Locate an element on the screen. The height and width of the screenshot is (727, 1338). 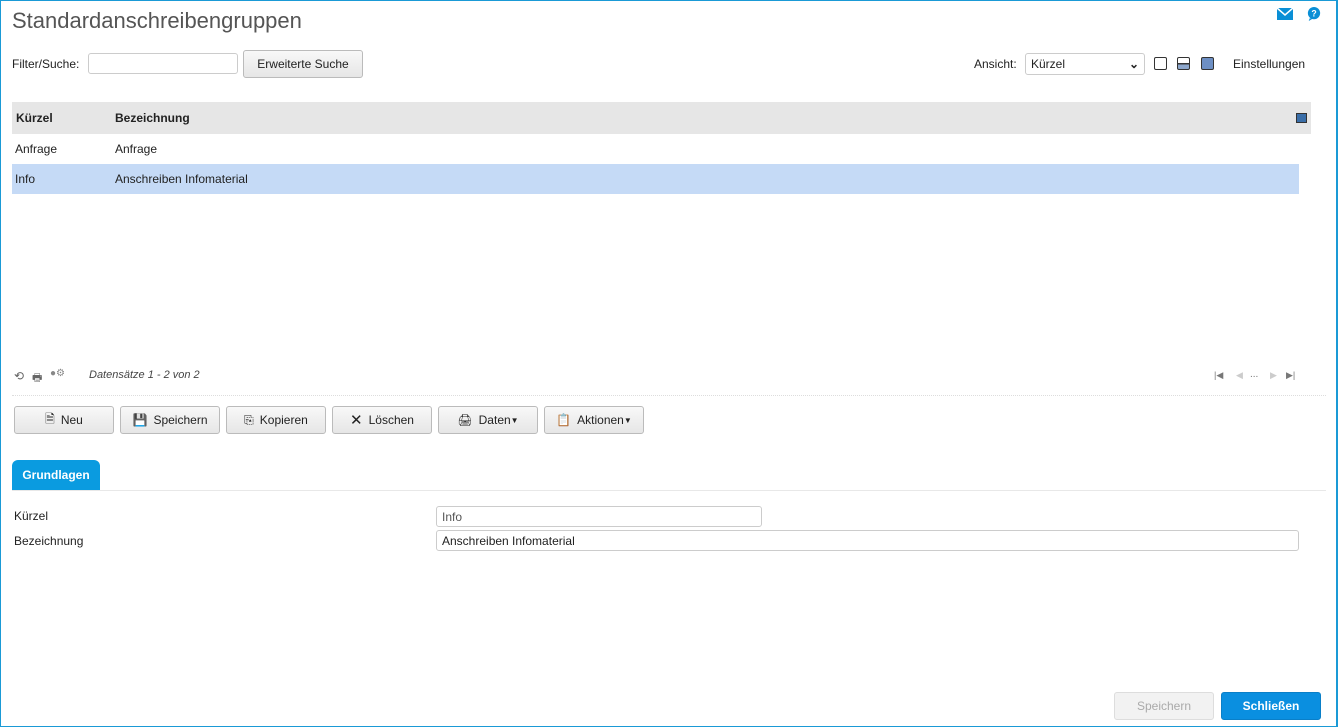
layout-single-icon is located at coordinates (1160, 63).